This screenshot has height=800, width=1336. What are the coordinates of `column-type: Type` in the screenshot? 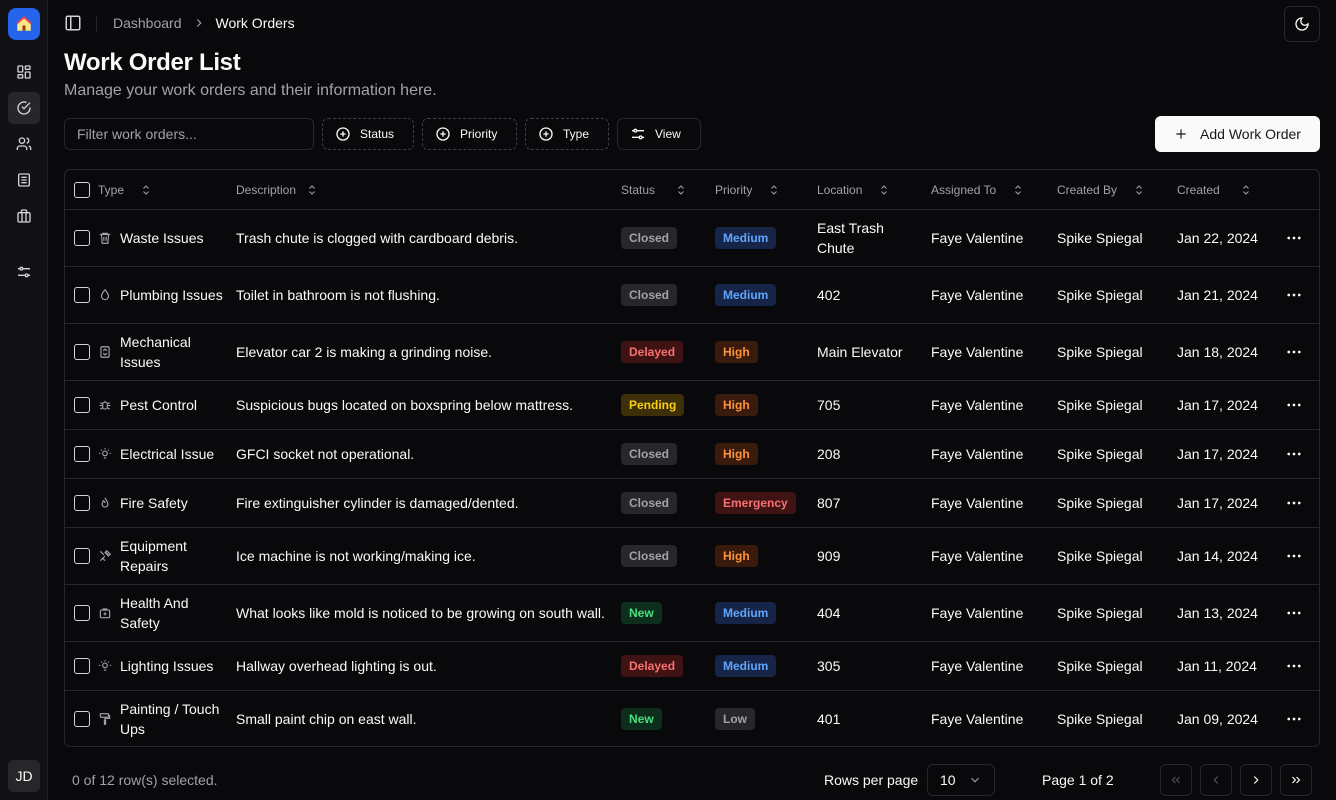 It's located at (125, 190).